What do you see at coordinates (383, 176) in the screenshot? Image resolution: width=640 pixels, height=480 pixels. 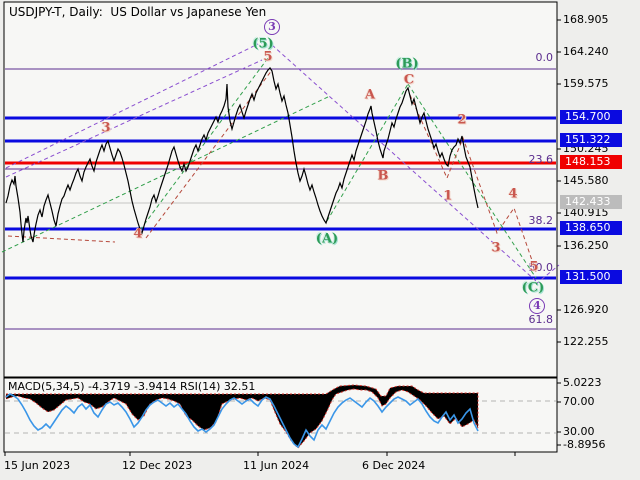 I see `wave-label: B` at bounding box center [383, 176].